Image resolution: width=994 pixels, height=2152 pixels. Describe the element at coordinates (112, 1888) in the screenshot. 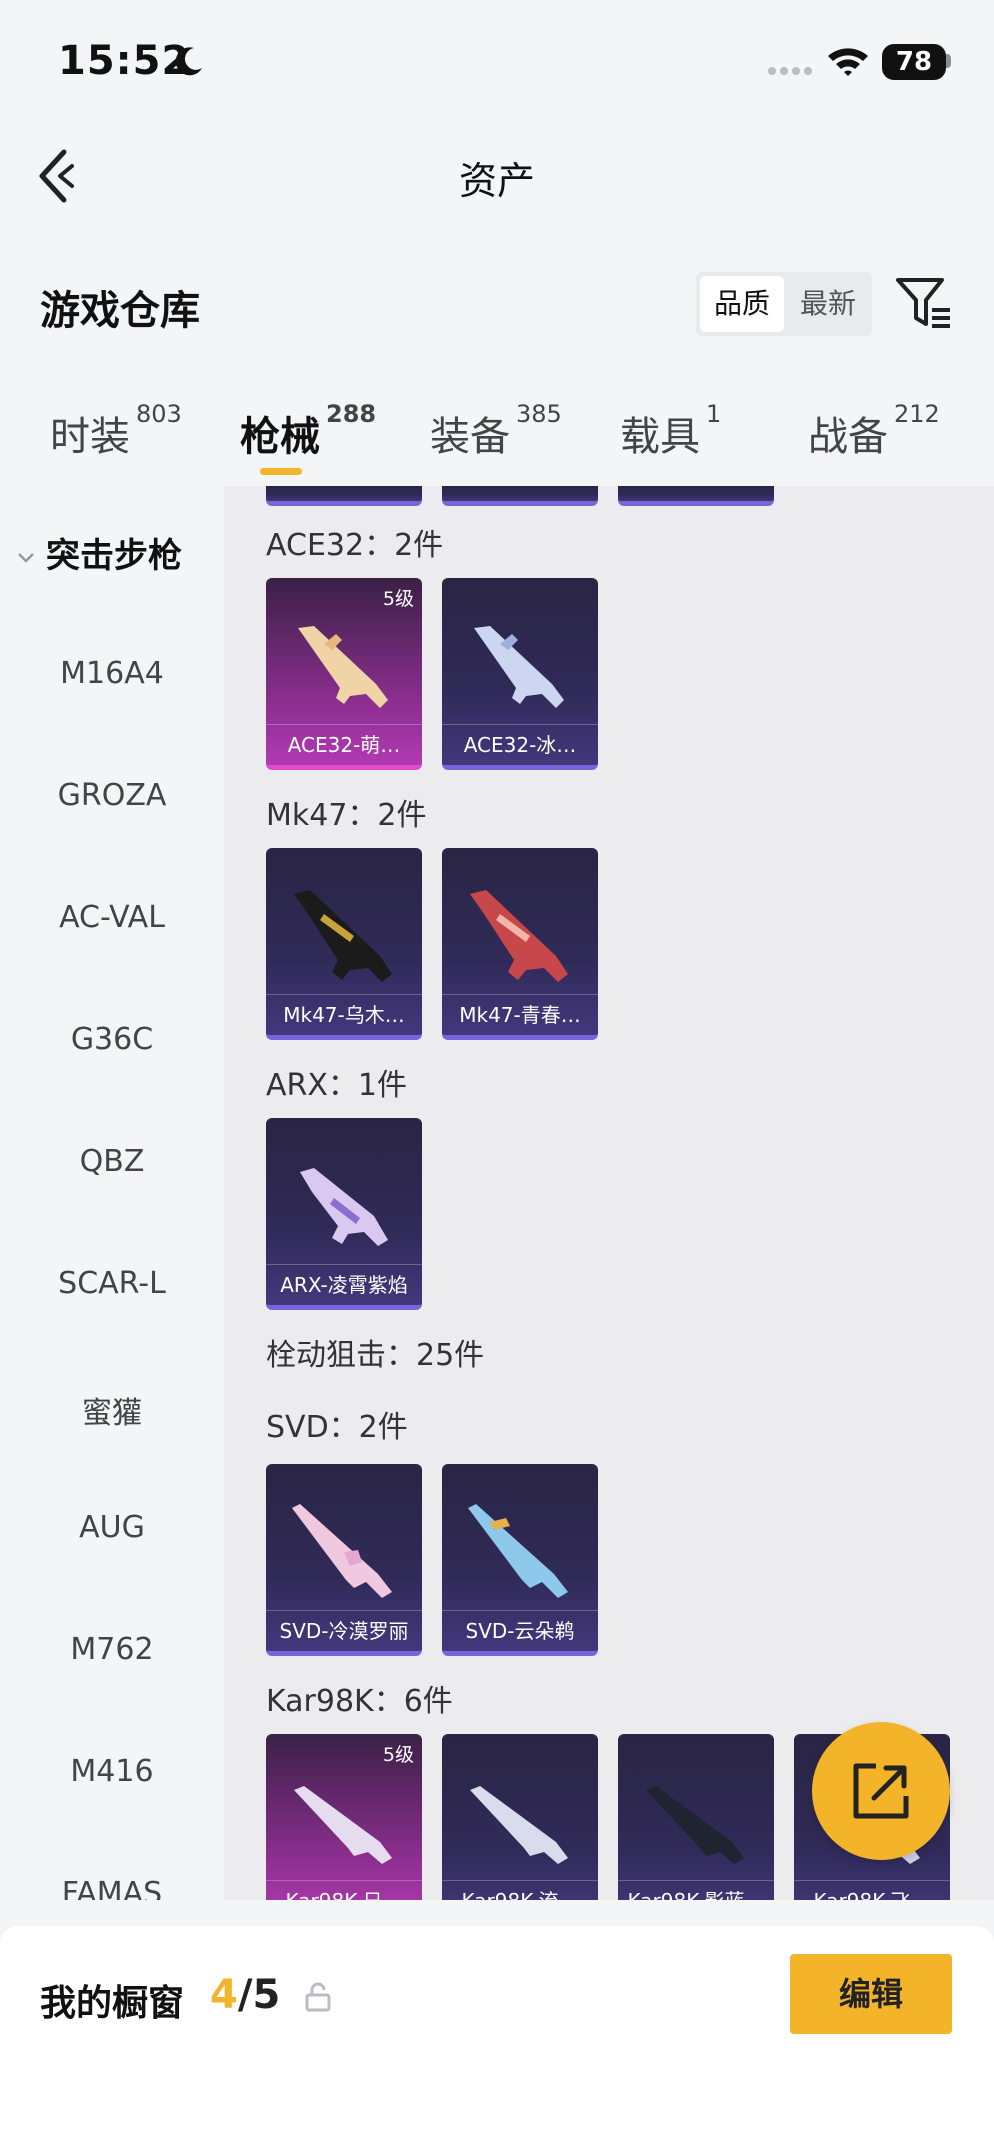

I see `sidebar-item-famas: FAMAS` at that location.